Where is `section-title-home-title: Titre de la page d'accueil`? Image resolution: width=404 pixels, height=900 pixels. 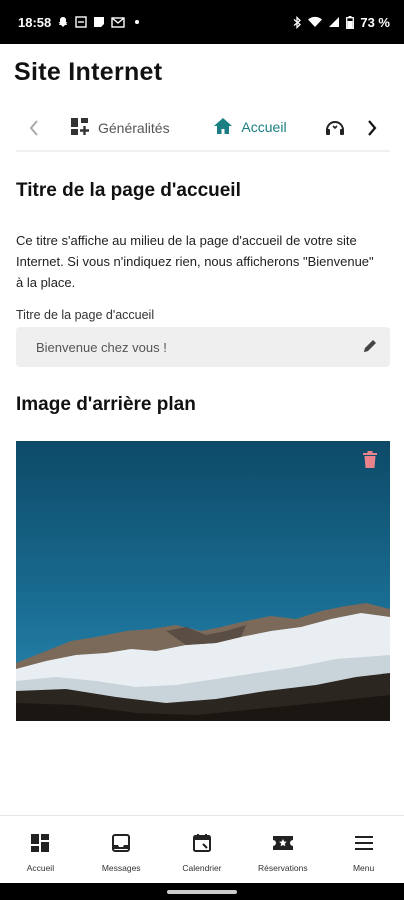 section-title-home-title: Titre de la page d'accueil is located at coordinates (128, 190).